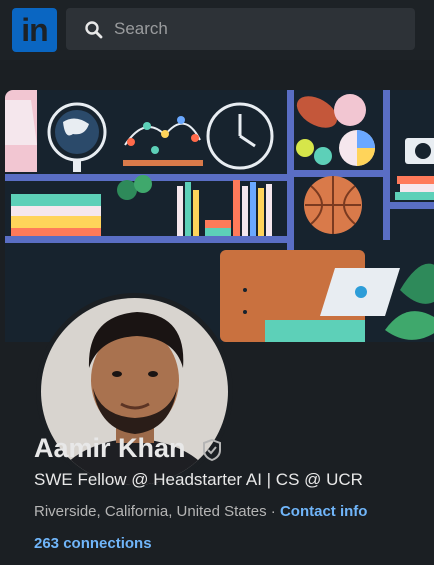  I want to click on name-row: Aamir Khan, so click(127, 450).